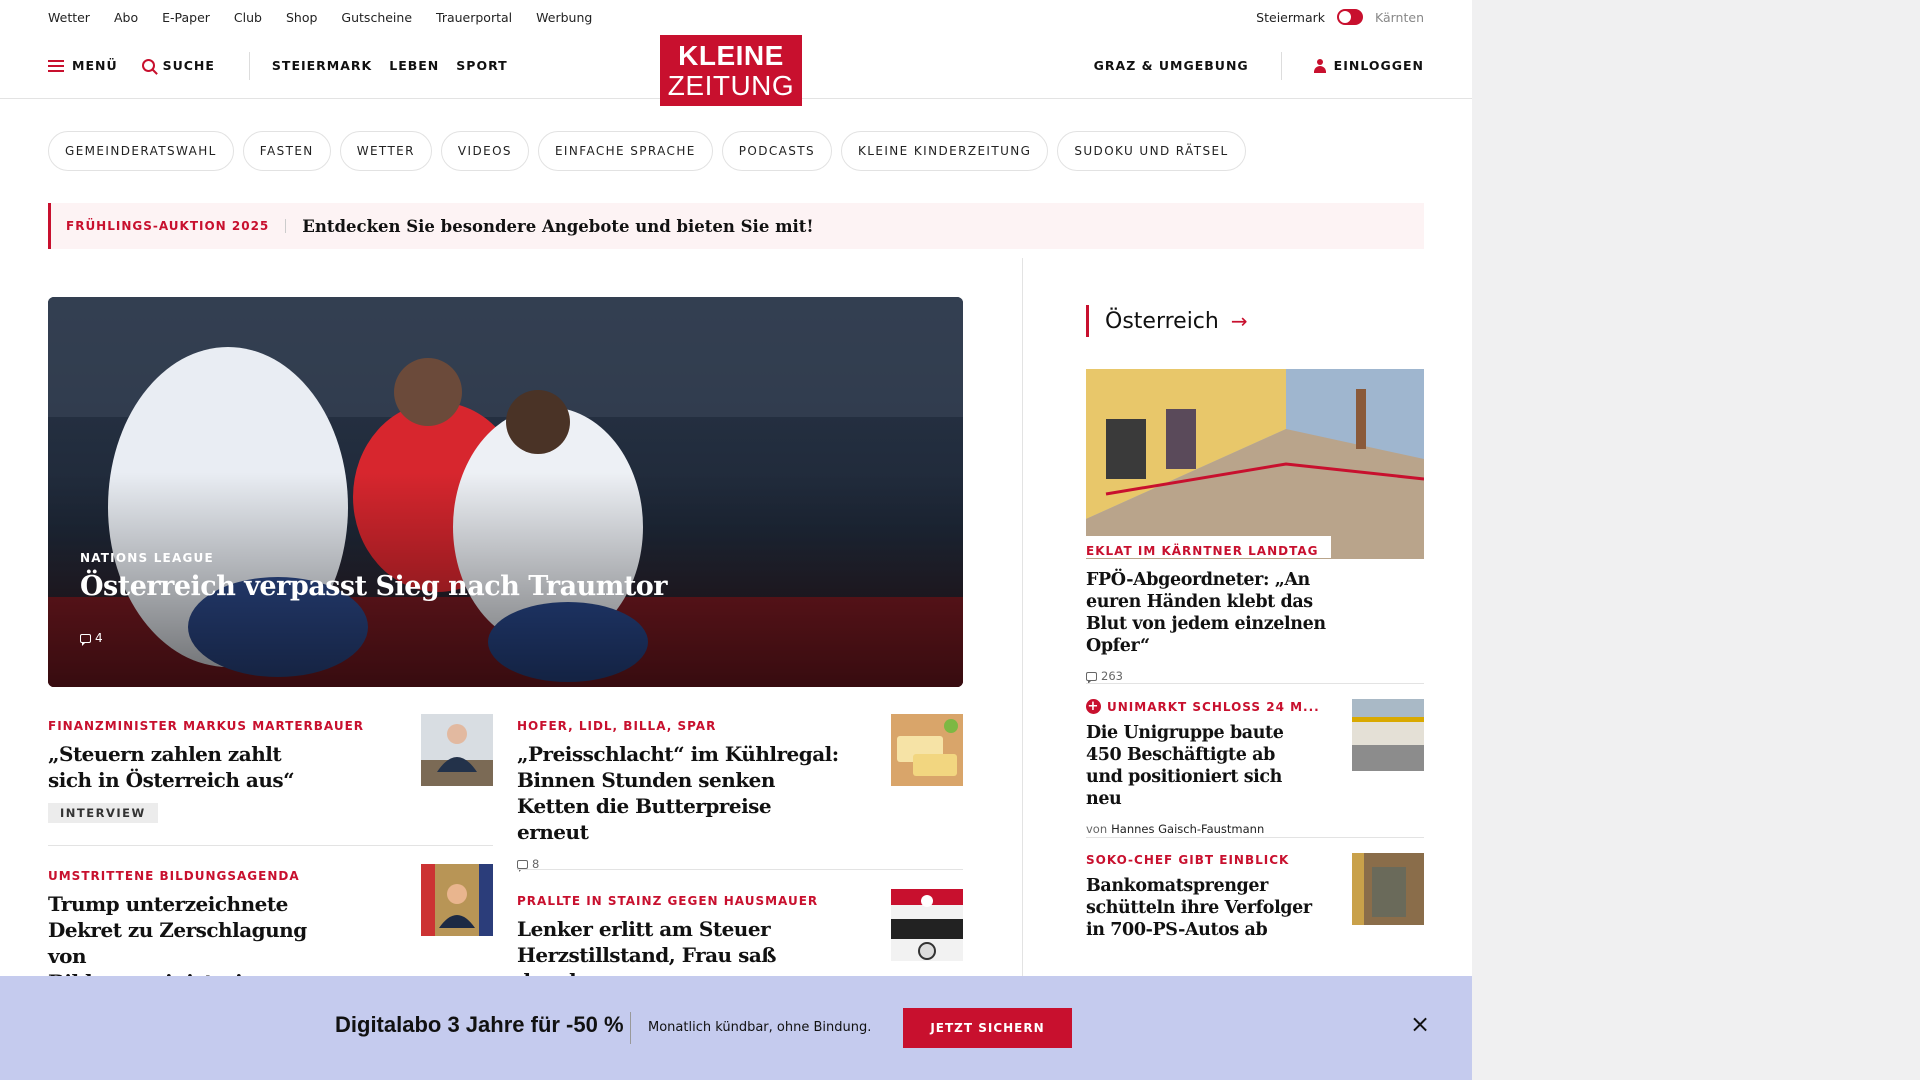 The width and height of the screenshot is (1920, 1080). Describe the element at coordinates (481, 65) in the screenshot. I see `nav-sport: SPORT` at that location.